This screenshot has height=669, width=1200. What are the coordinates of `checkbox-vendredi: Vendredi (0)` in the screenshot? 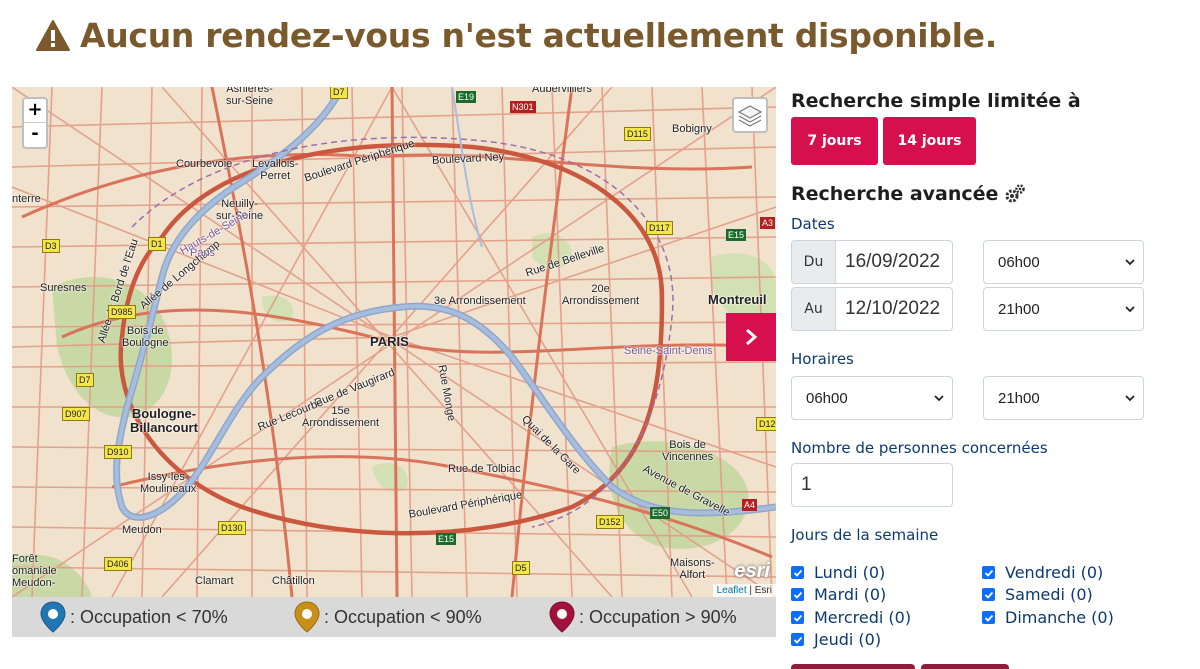 It's located at (1042, 572).